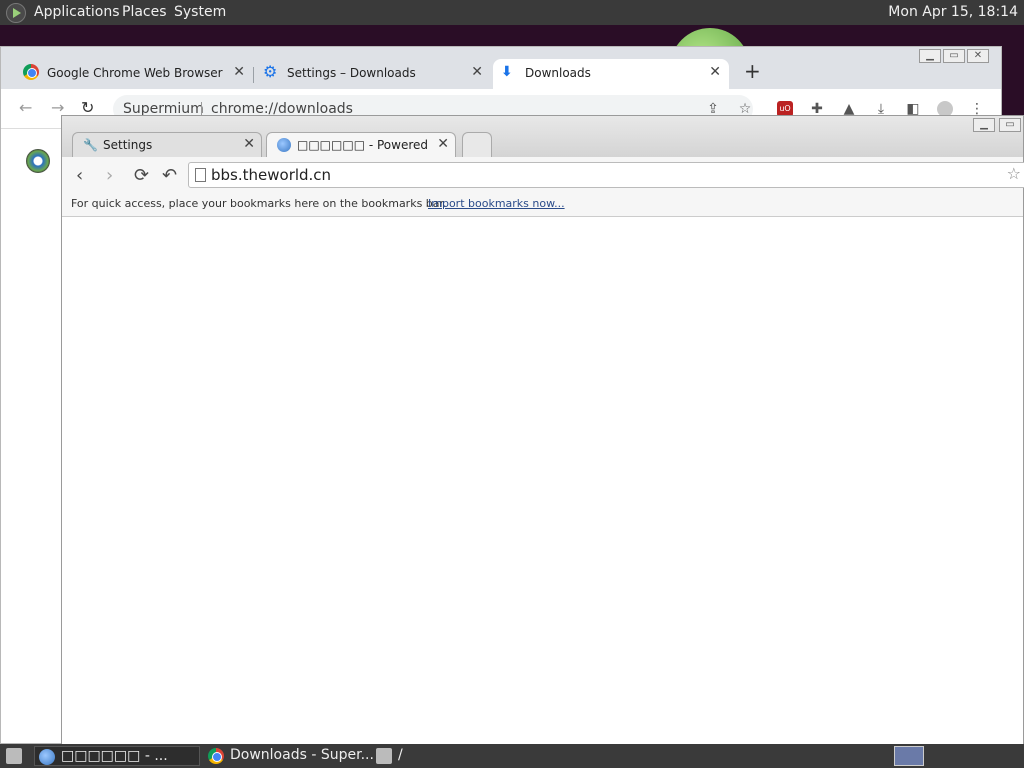  What do you see at coordinates (400, 755) in the screenshot?
I see `taskbar-label: /` at bounding box center [400, 755].